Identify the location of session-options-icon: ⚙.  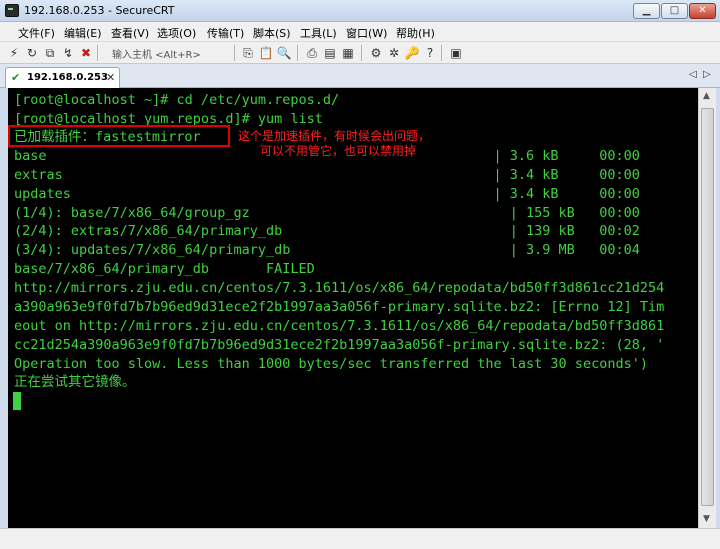
(376, 53).